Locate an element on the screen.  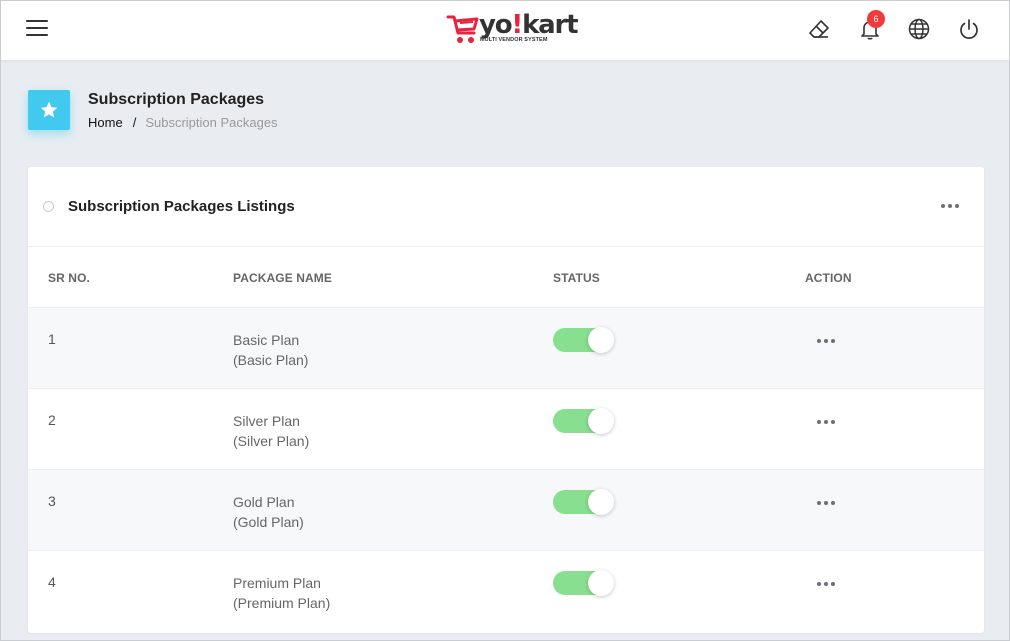
row-sr-number: 4 is located at coordinates (52, 582).